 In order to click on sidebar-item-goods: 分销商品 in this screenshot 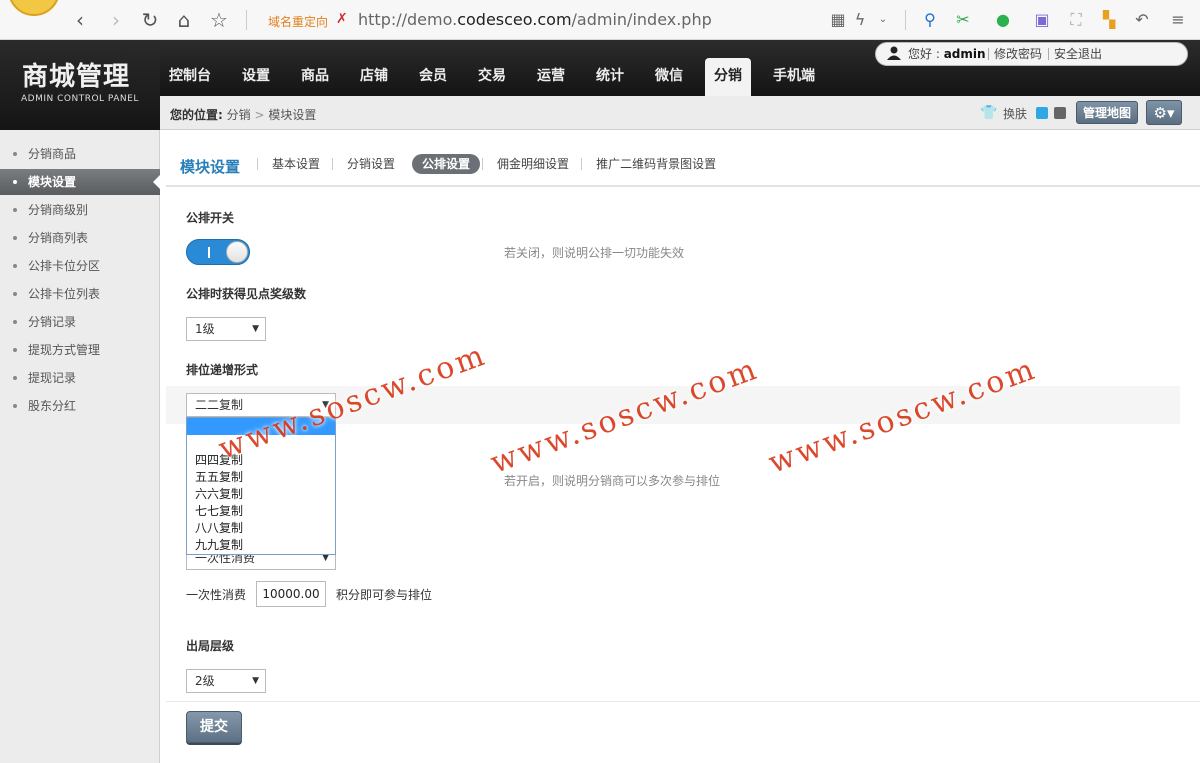, I will do `click(80, 154)`.